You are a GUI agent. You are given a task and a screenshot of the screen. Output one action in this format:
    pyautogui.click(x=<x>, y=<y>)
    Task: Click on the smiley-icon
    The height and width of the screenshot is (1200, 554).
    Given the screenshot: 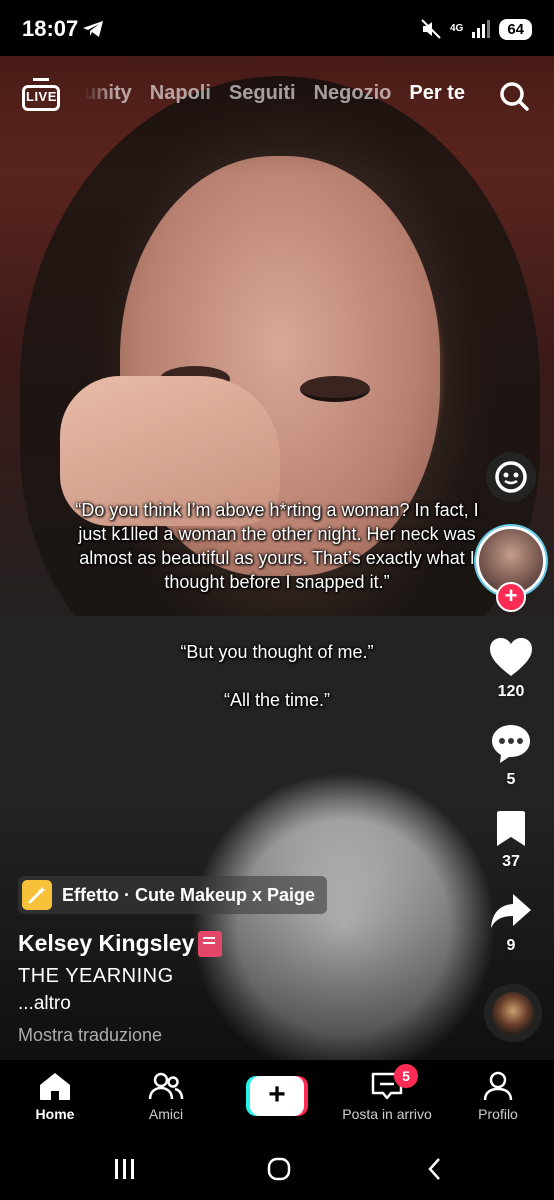 What is the action you would take?
    pyautogui.click(x=511, y=477)
    